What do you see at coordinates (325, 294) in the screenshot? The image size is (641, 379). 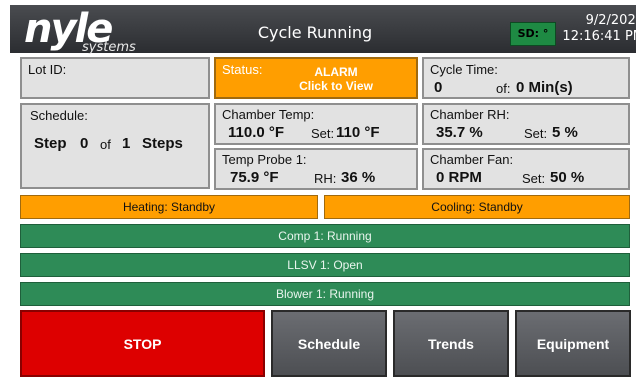 I see `blower-status-bar: Blower 1: Running` at bounding box center [325, 294].